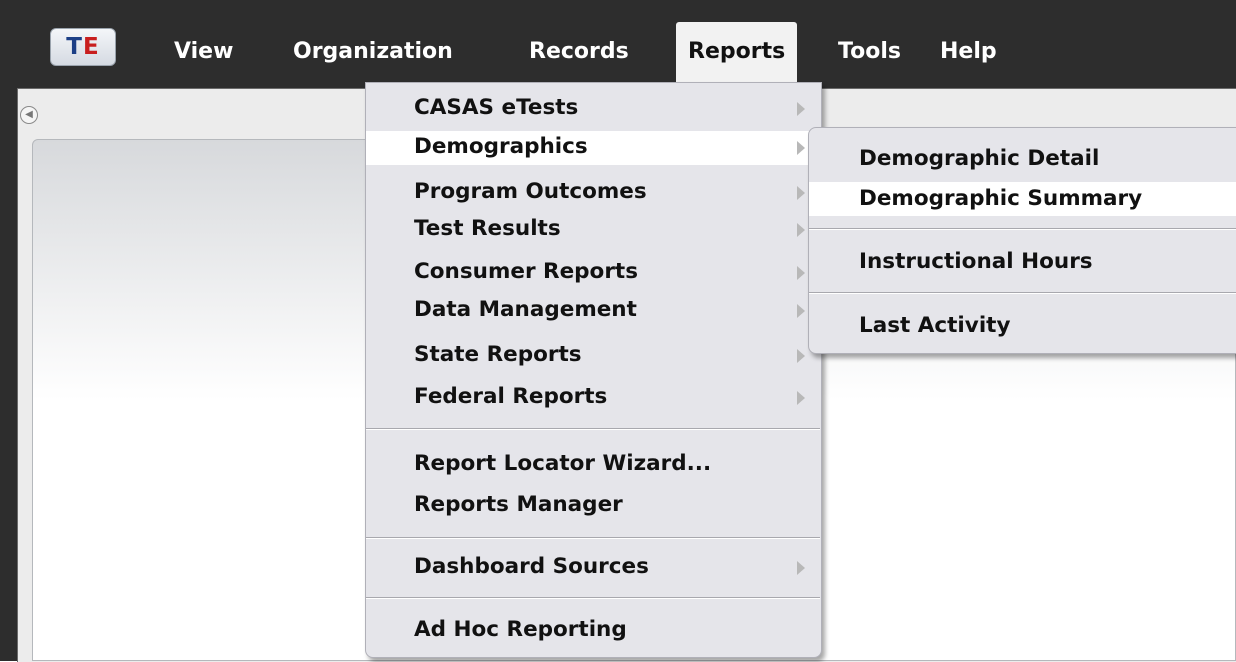 The width and height of the screenshot is (1236, 662). What do you see at coordinates (373, 52) in the screenshot?
I see `menu-organization: Organization` at bounding box center [373, 52].